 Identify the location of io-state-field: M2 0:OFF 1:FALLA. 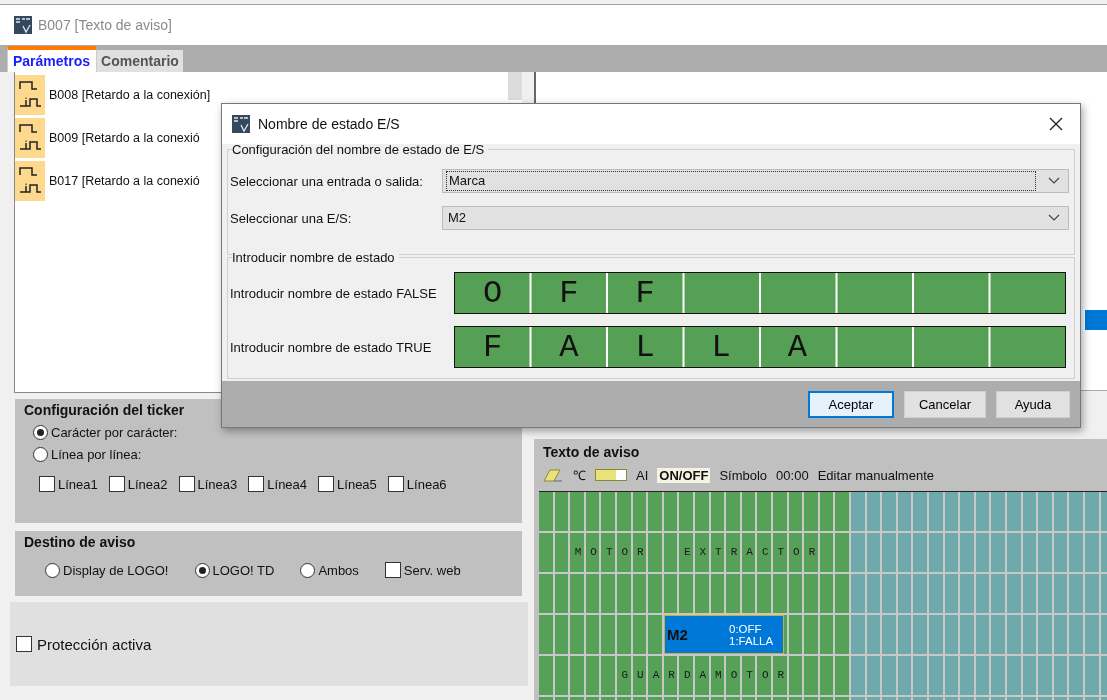
(724, 634).